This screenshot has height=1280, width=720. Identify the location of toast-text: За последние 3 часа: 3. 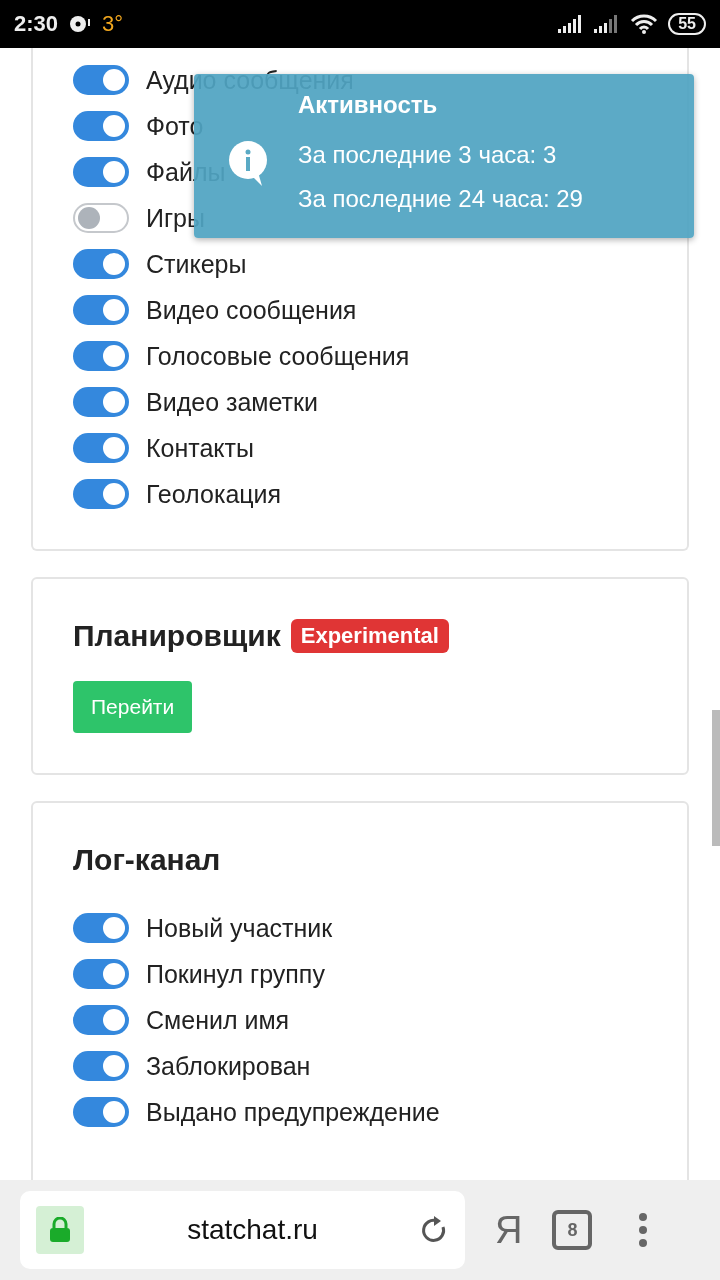
(428, 155).